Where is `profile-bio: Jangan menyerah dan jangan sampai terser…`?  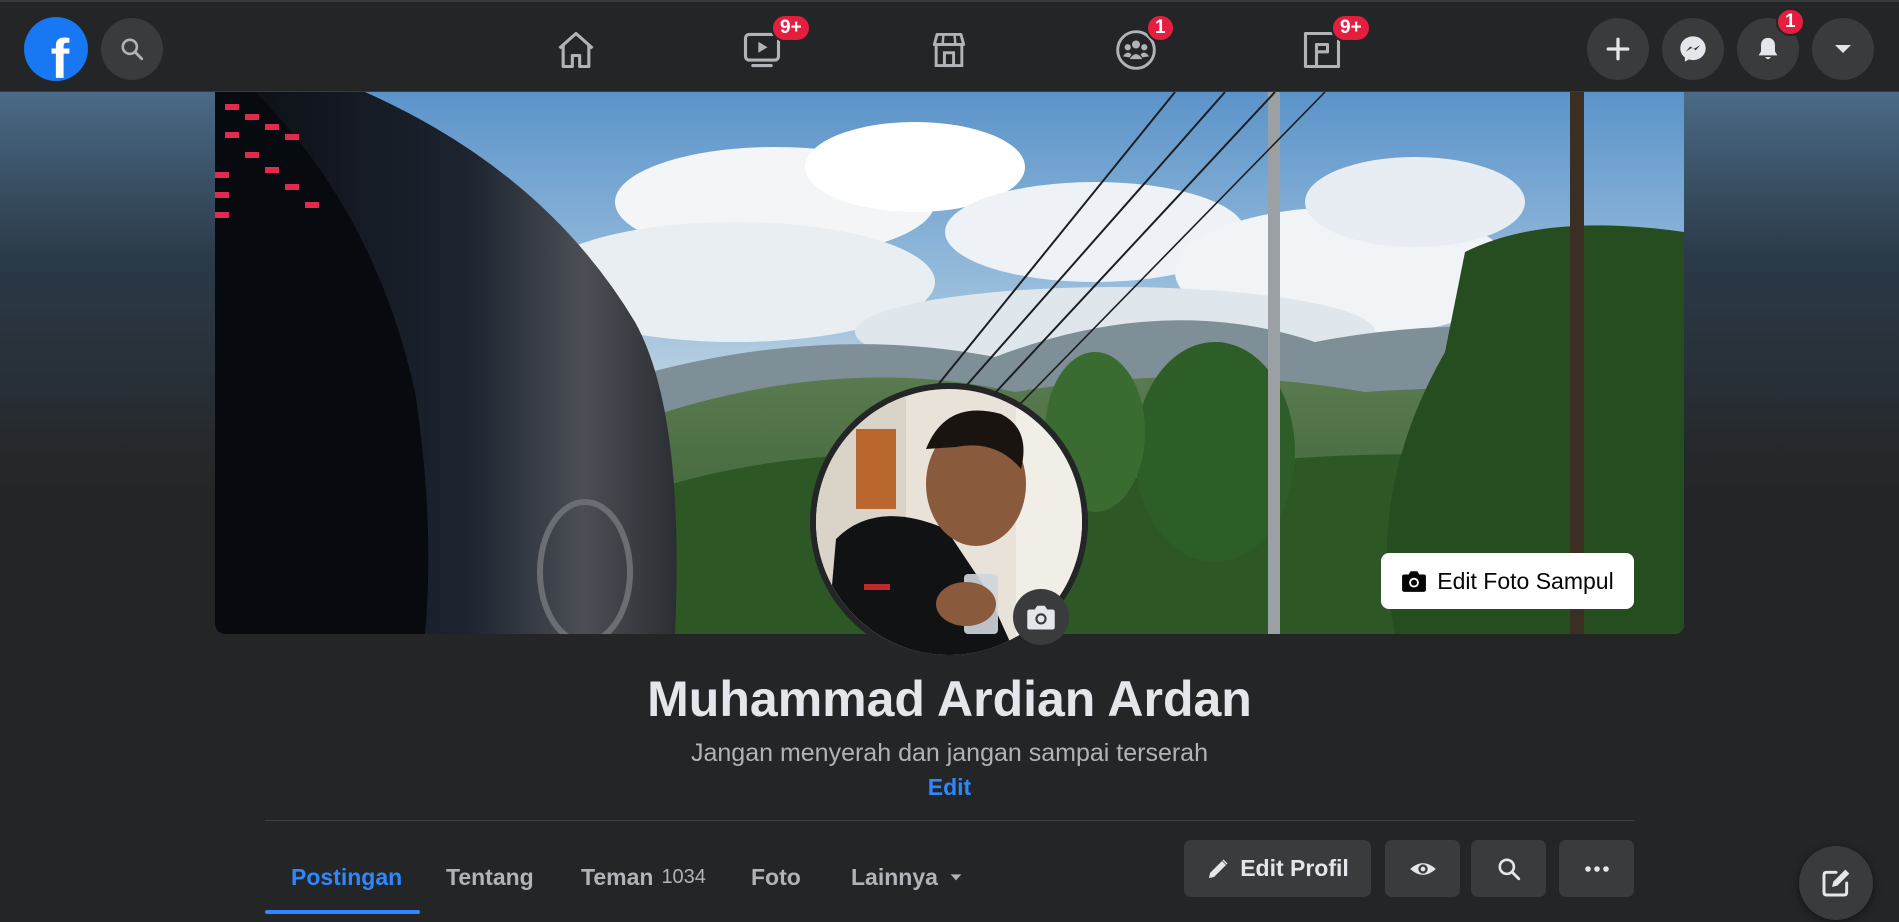 profile-bio: Jangan menyerah dan jangan sampai terser… is located at coordinates (949, 753).